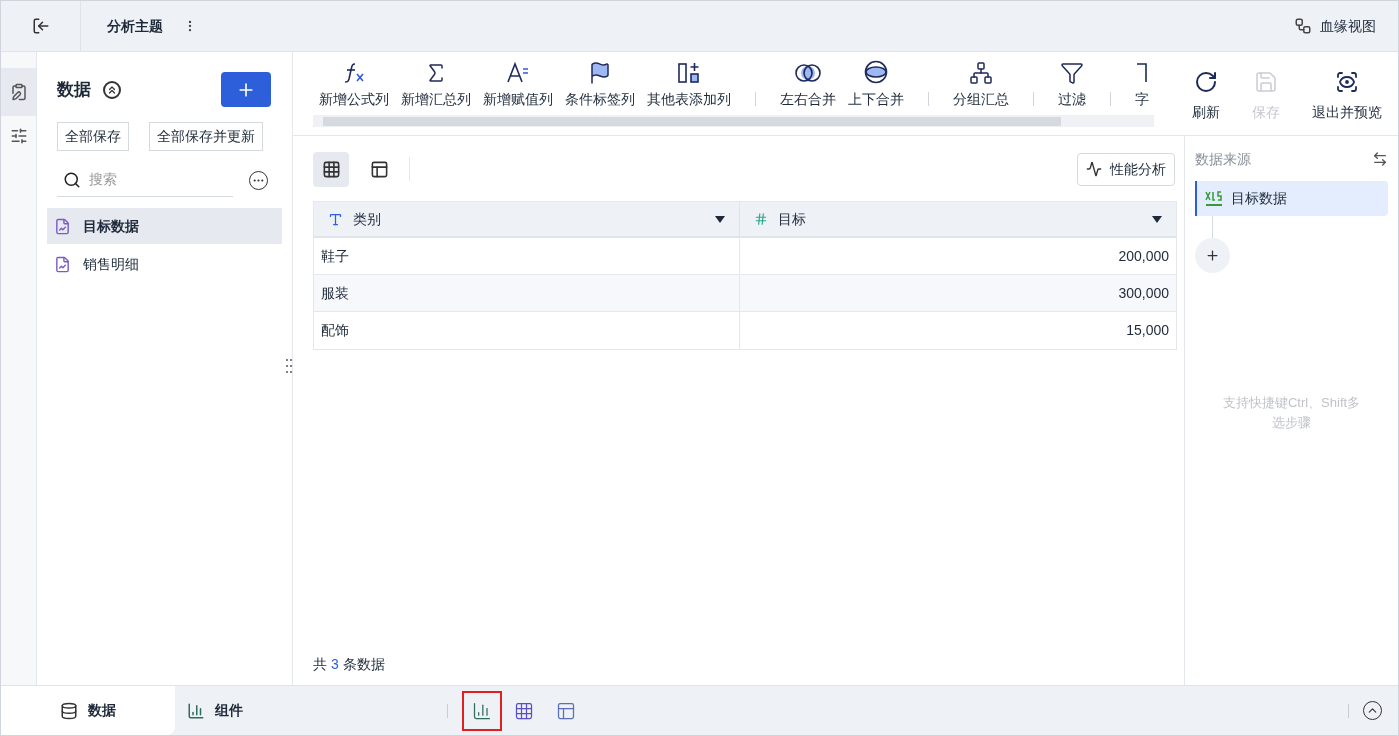  Describe the element at coordinates (206, 136) in the screenshot. I see `save-all-button: 全部保存并更新` at that location.